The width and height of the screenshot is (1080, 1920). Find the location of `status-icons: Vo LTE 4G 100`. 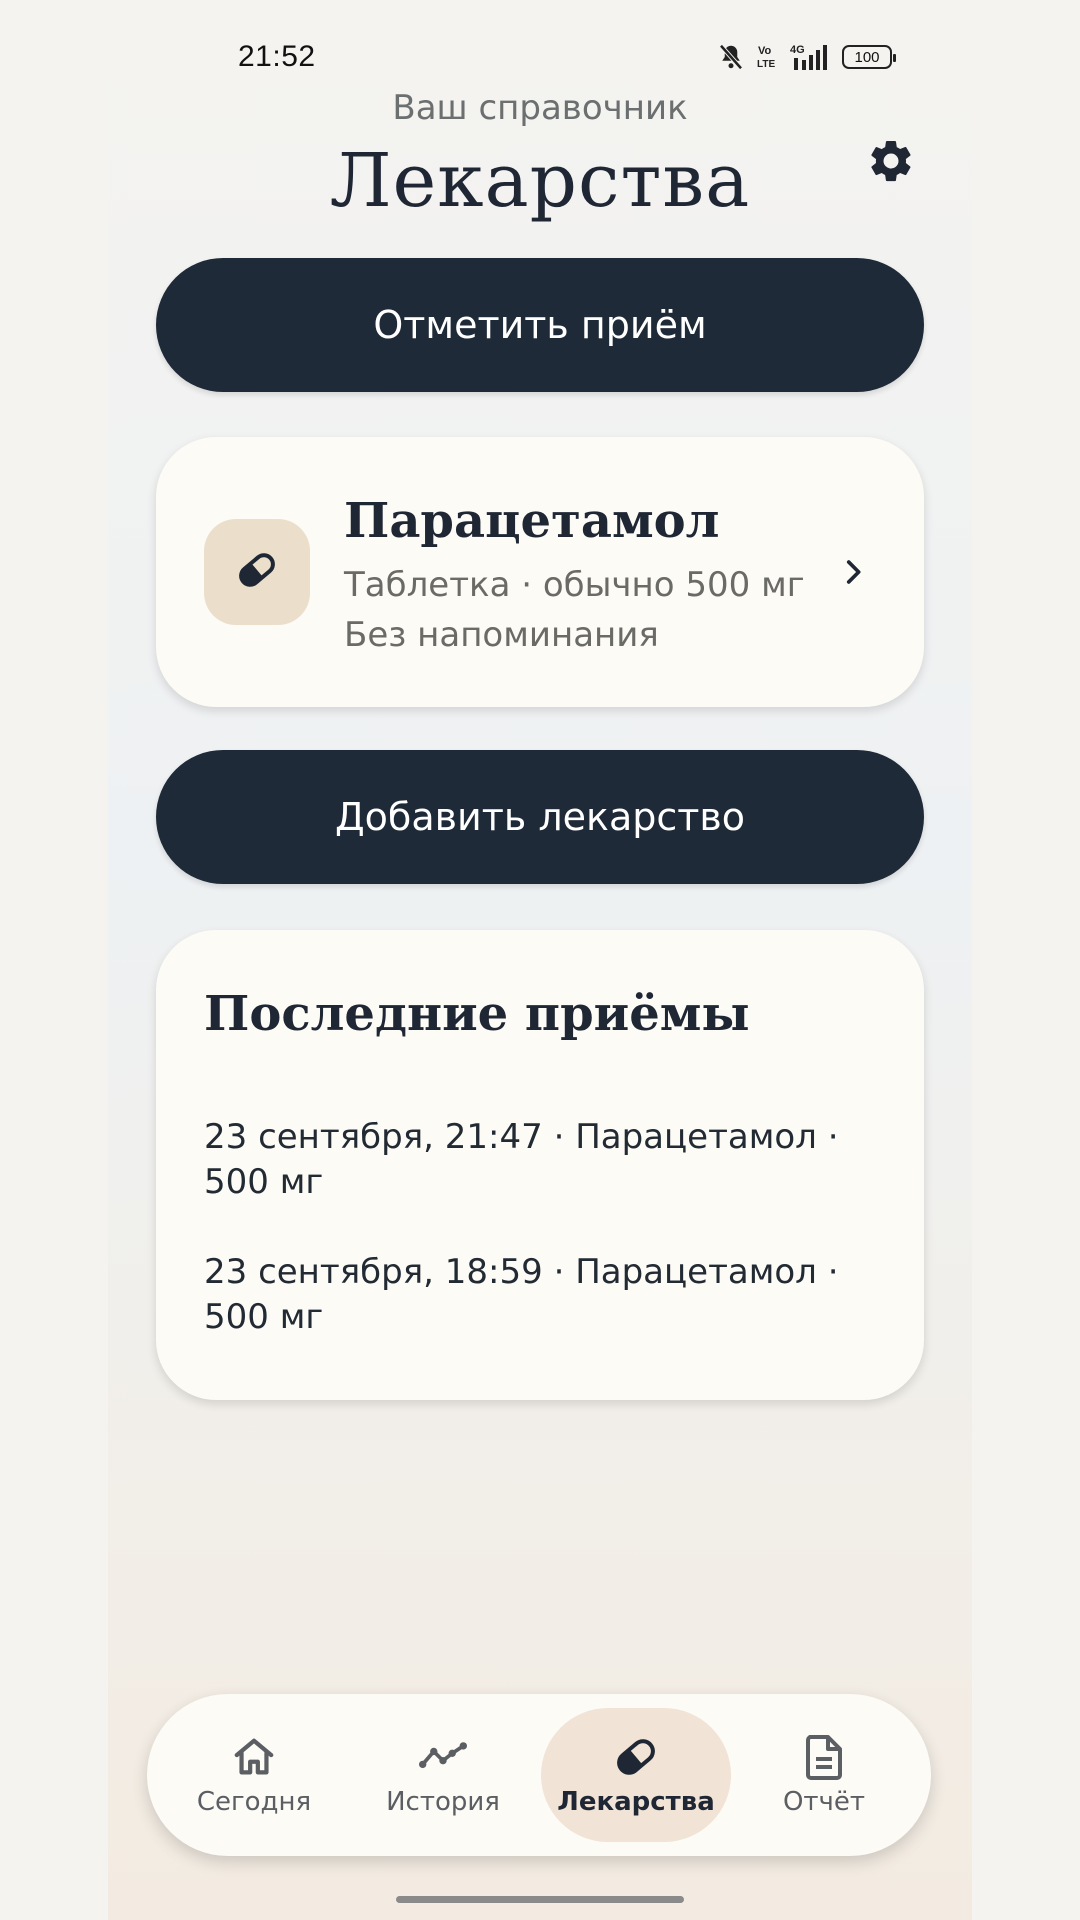

status-icons: Vo LTE 4G 100 is located at coordinates (806, 57).